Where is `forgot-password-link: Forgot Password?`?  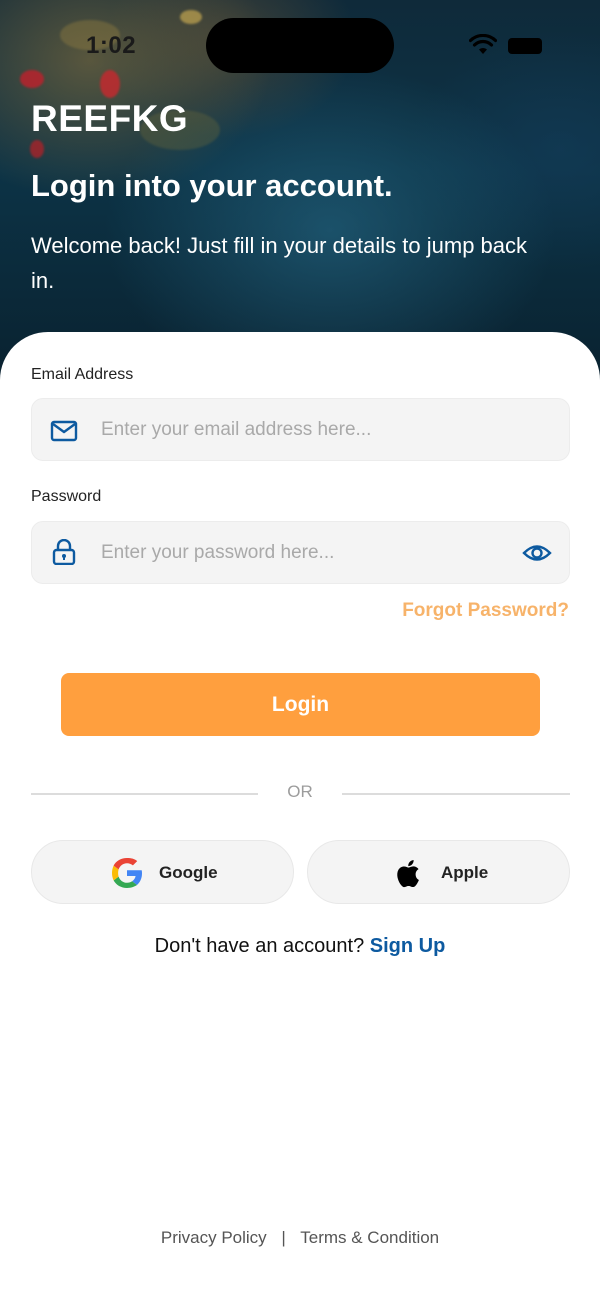 forgot-password-link: Forgot Password? is located at coordinates (485, 611).